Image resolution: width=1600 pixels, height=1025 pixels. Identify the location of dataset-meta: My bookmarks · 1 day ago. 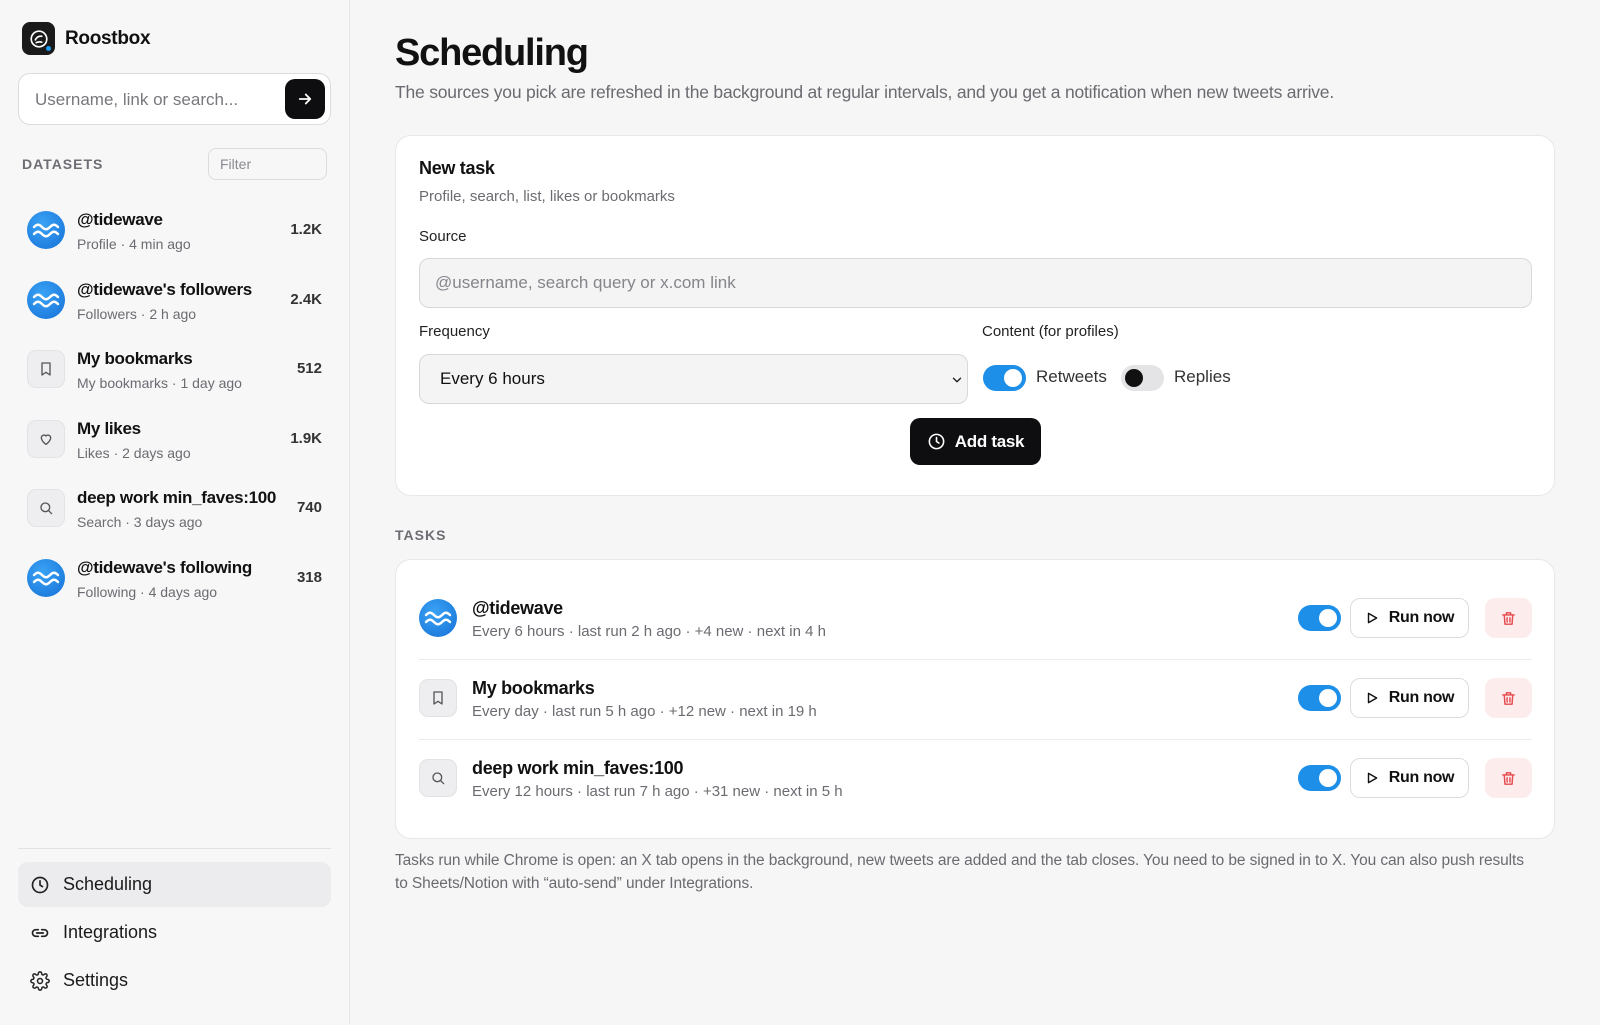
(159, 383).